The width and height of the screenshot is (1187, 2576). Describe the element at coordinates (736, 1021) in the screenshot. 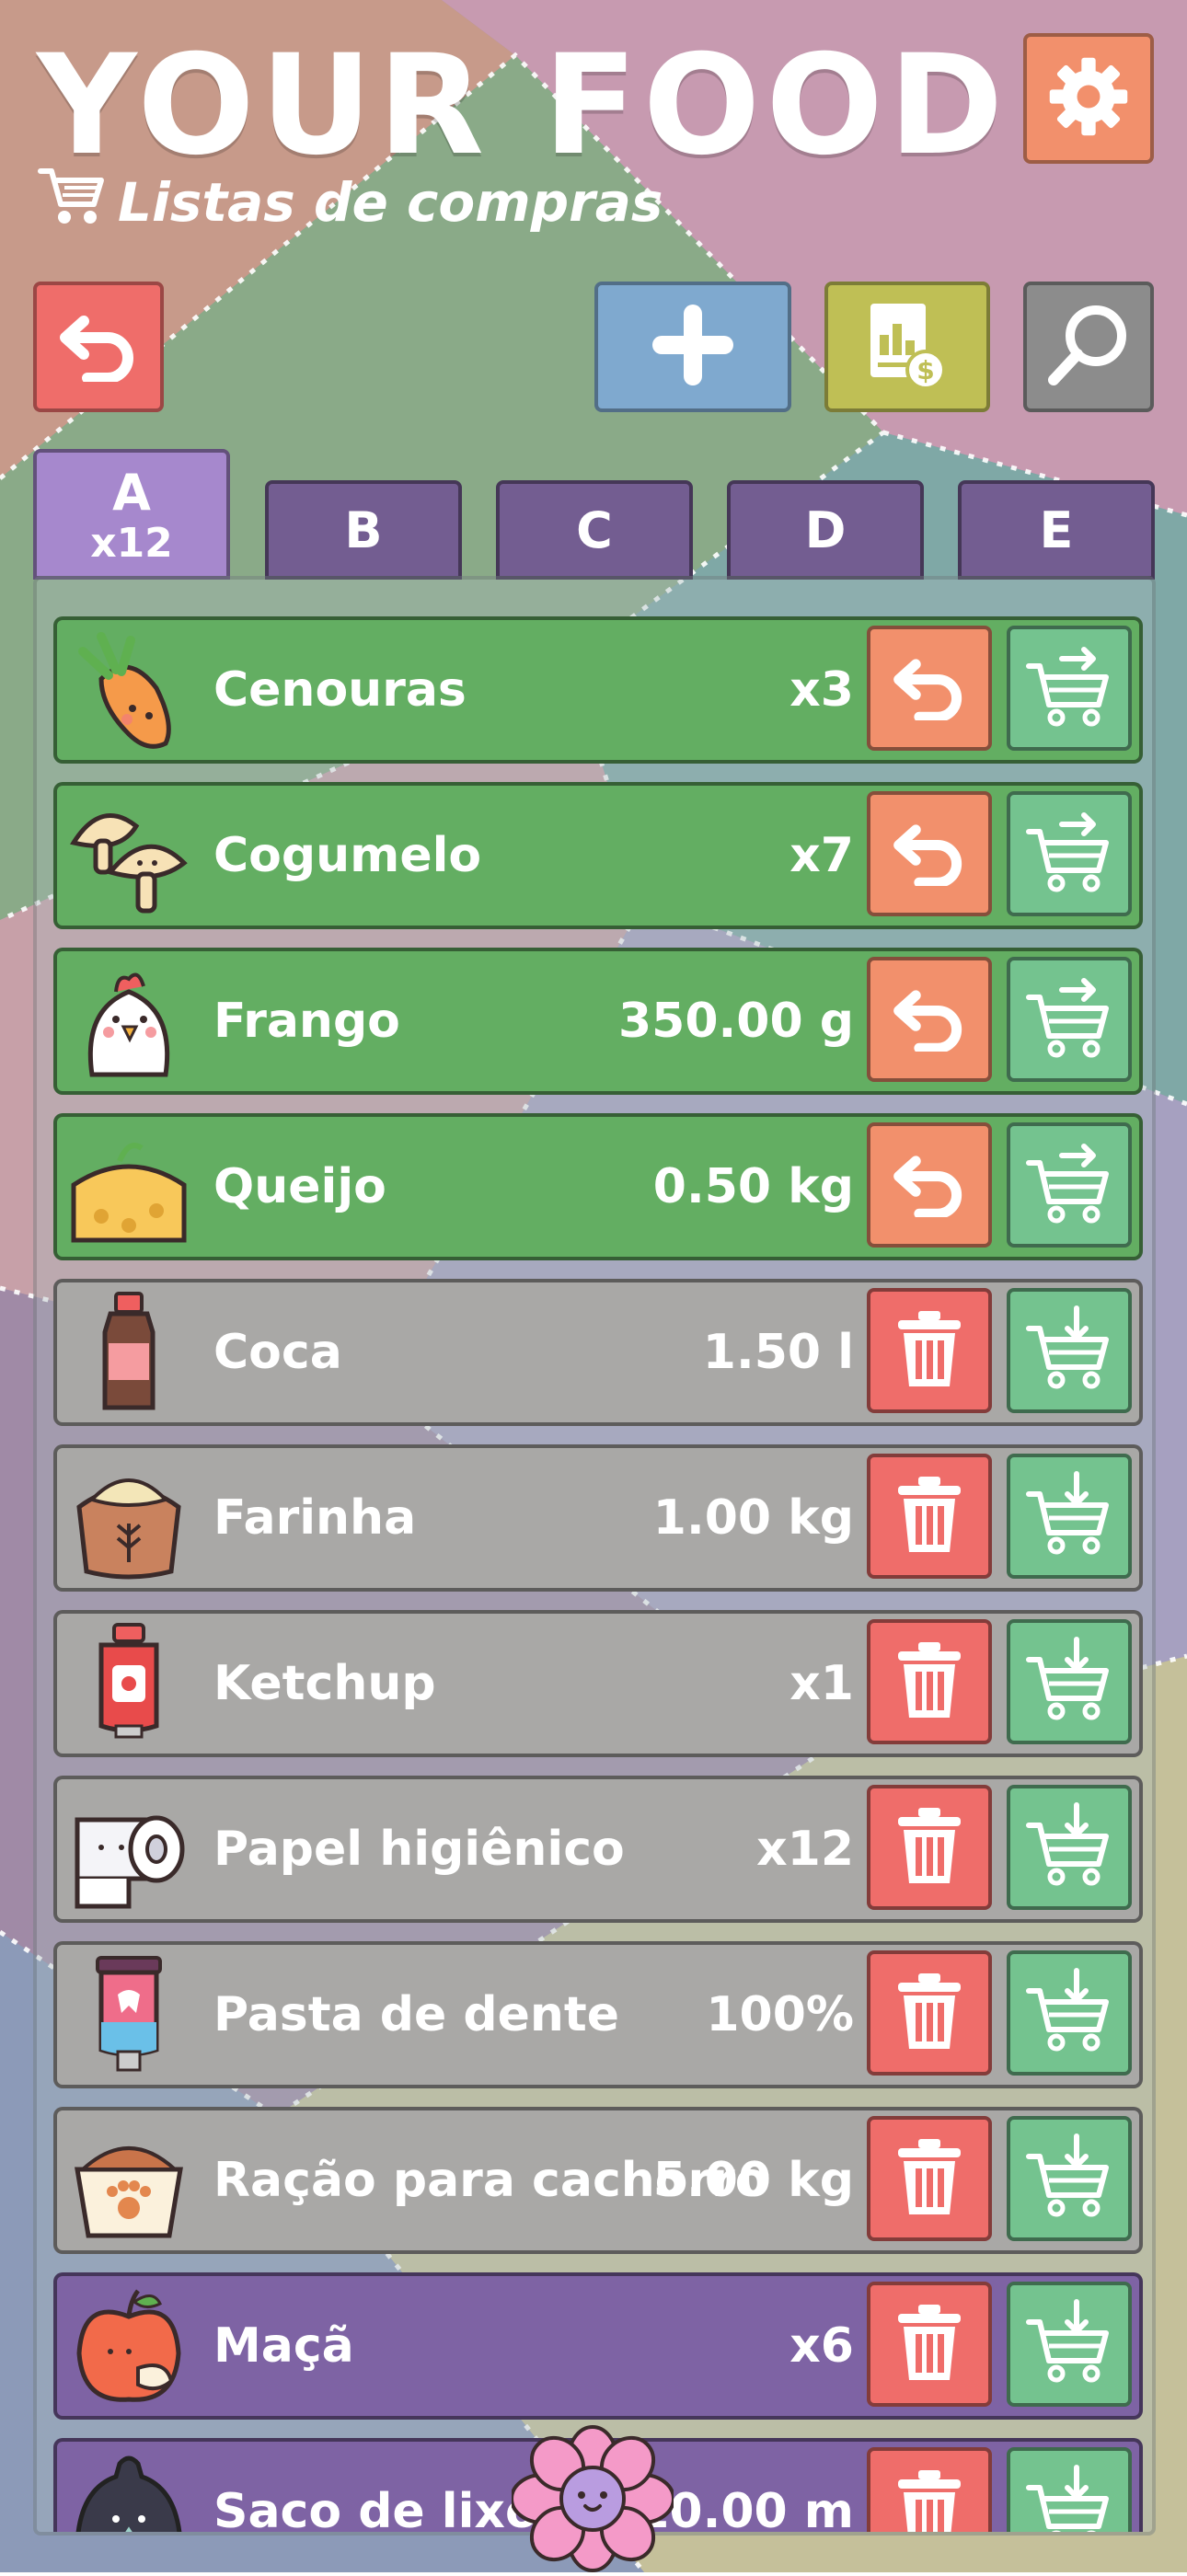

I see `item-quantity: 350.00 g` at that location.